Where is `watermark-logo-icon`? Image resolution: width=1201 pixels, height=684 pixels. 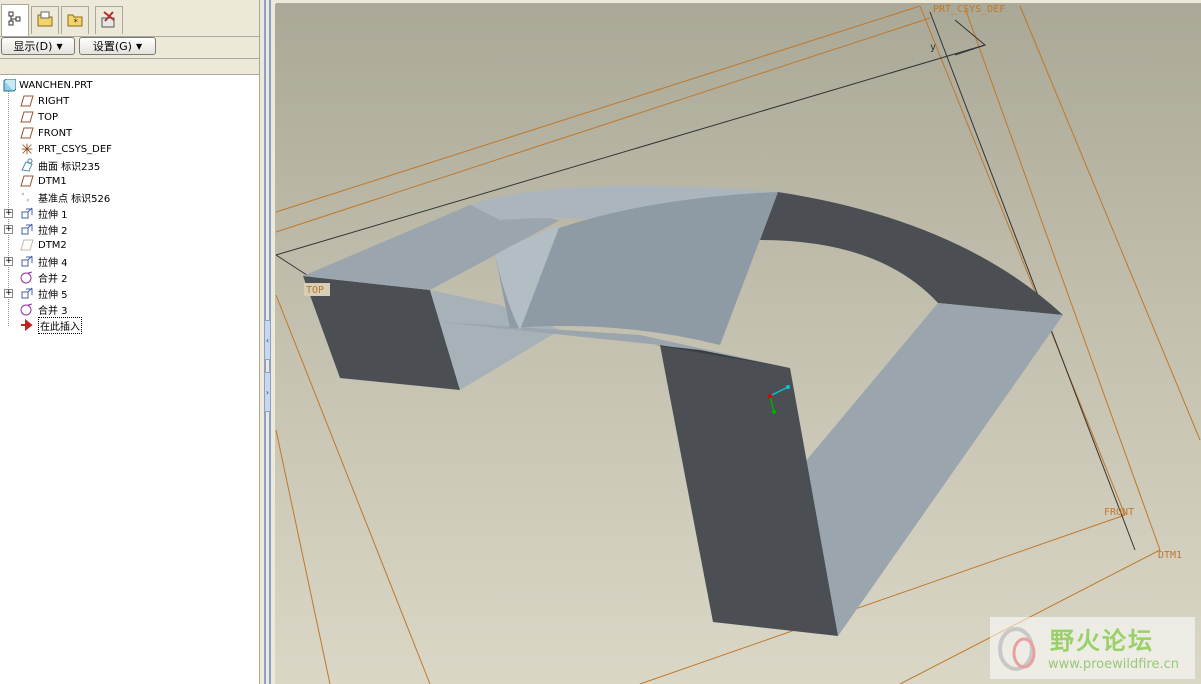
watermark-logo-icon is located at coordinates (1017, 649).